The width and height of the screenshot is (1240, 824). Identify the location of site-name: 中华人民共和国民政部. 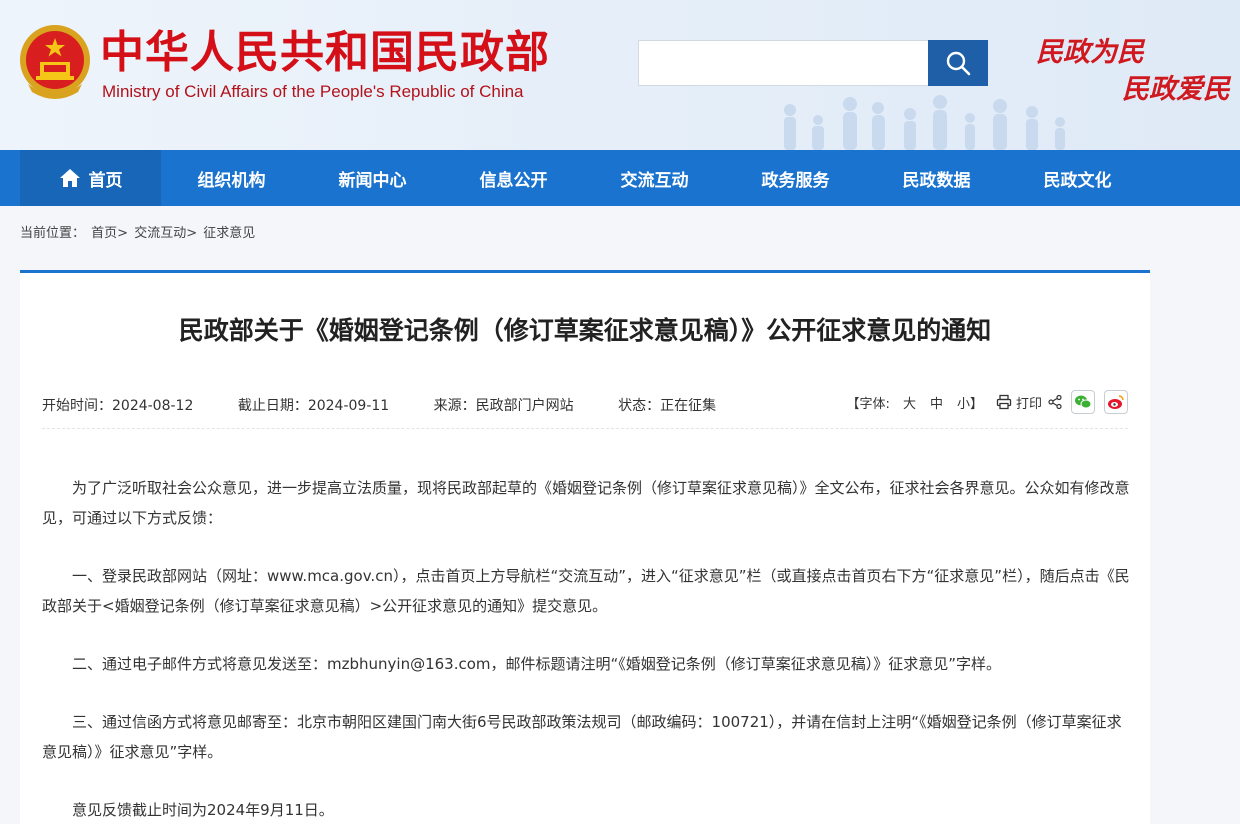
(325, 52).